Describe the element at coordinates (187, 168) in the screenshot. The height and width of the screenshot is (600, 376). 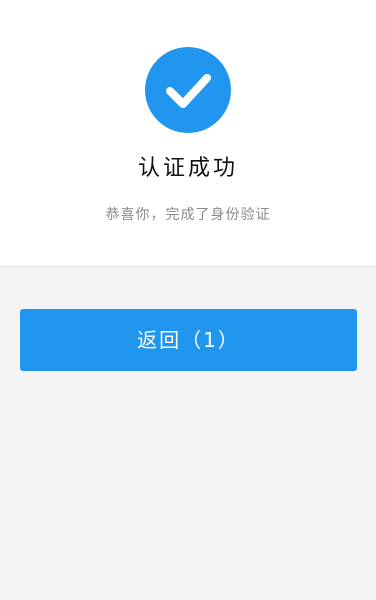
I see `success-title: 认证成功` at that location.